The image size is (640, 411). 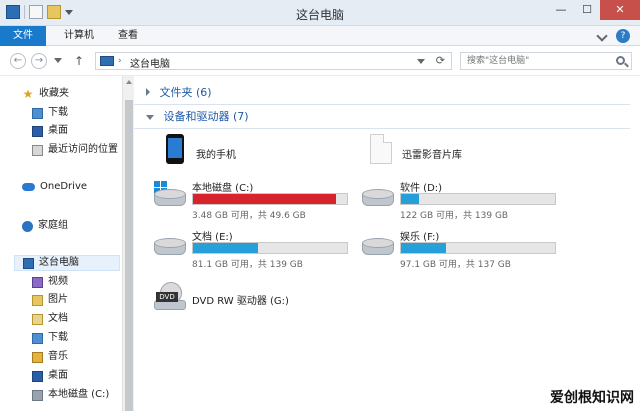 I want to click on search-box, so click(x=546, y=61).